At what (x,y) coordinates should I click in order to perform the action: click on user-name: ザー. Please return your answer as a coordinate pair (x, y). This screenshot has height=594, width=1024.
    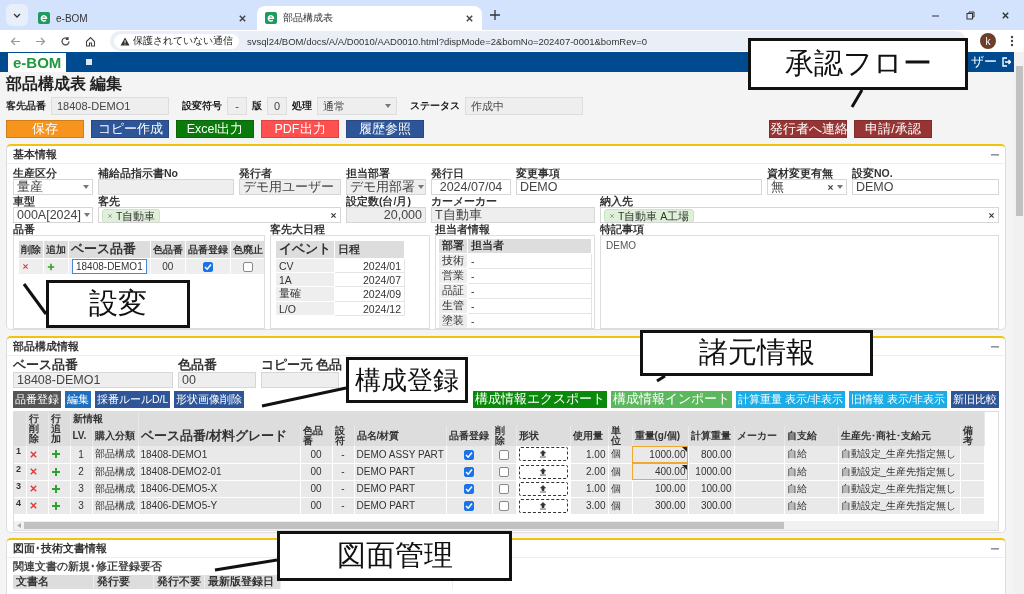
    Looking at the image, I should click on (984, 62).